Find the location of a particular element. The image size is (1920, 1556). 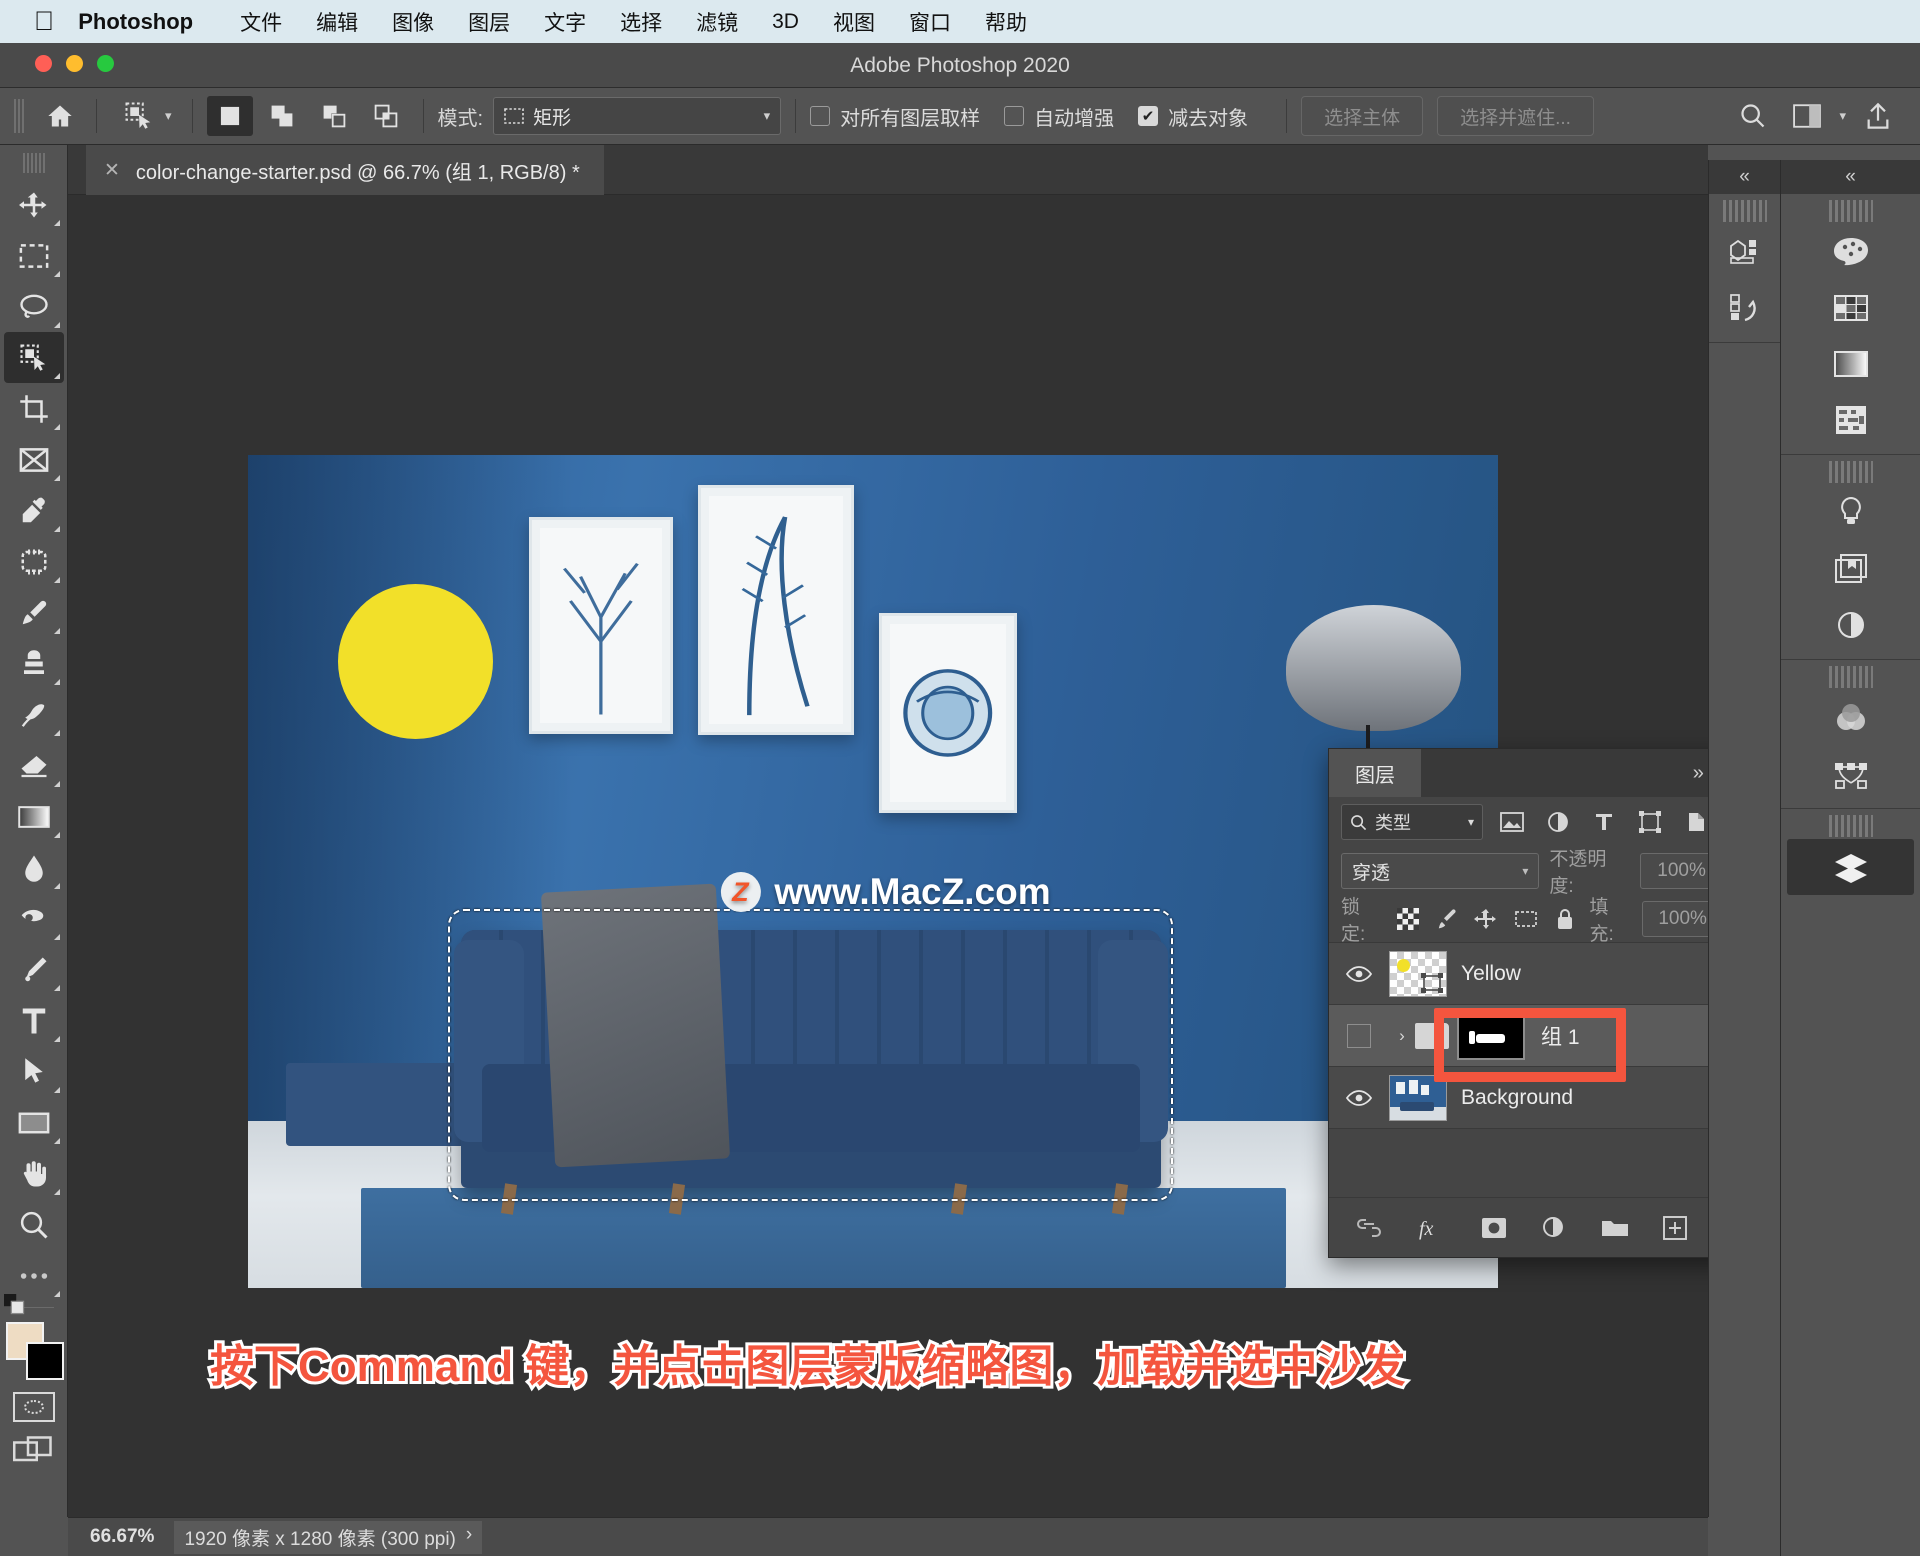

rectangle-tool is located at coordinates (34, 1122).